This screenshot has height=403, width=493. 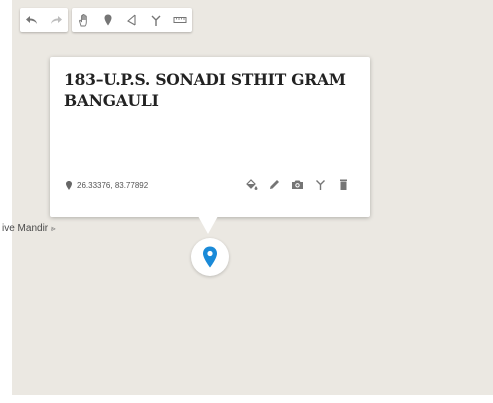 I want to click on undo-icon, so click(x=31, y=20).